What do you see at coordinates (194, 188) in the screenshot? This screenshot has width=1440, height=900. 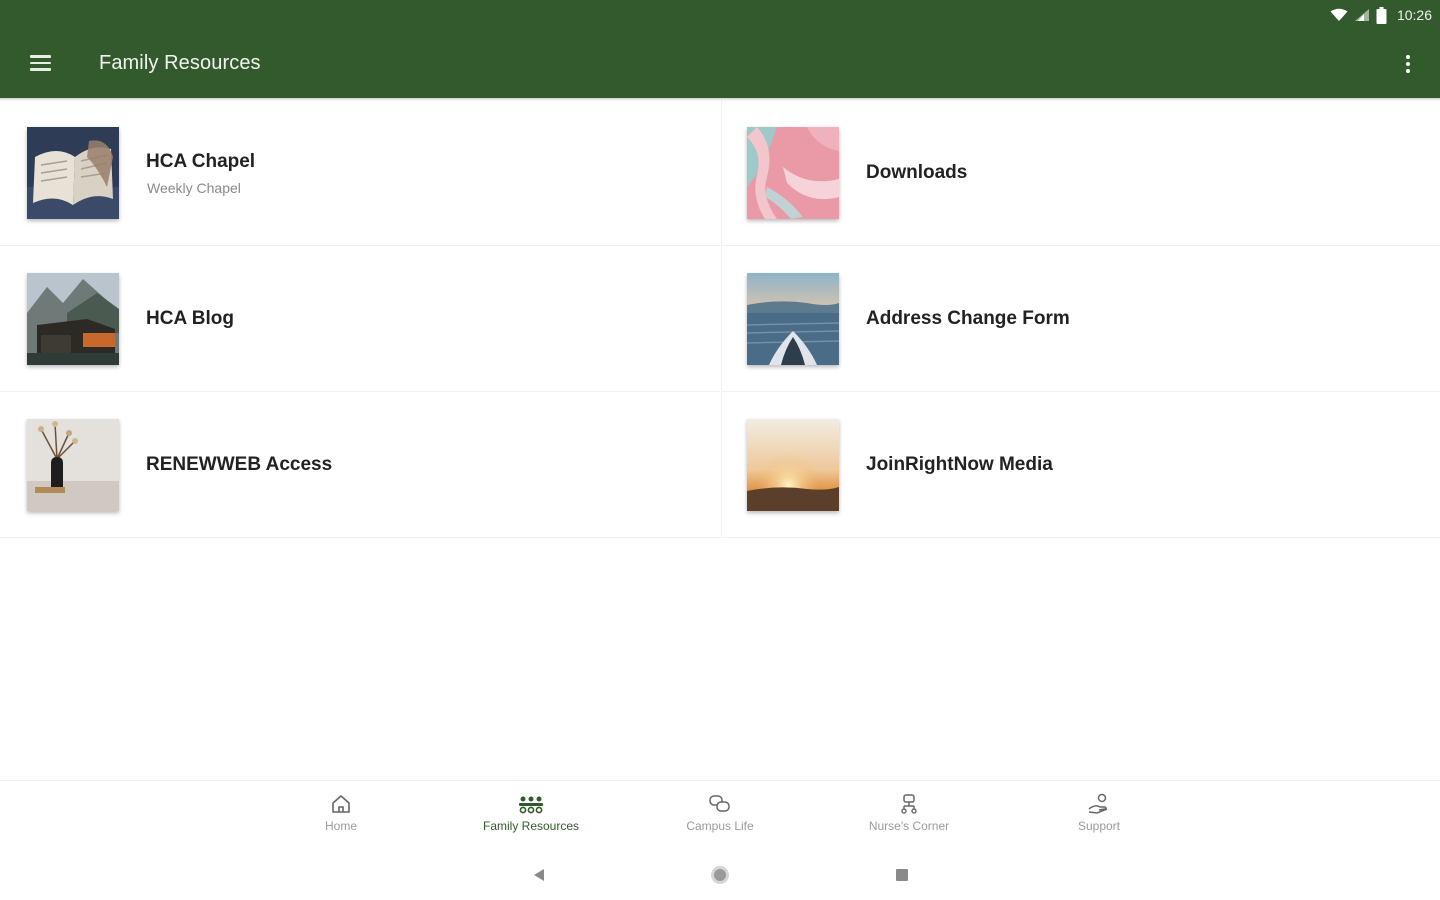 I see `tile-subtitle: Weekly Chapel` at bounding box center [194, 188].